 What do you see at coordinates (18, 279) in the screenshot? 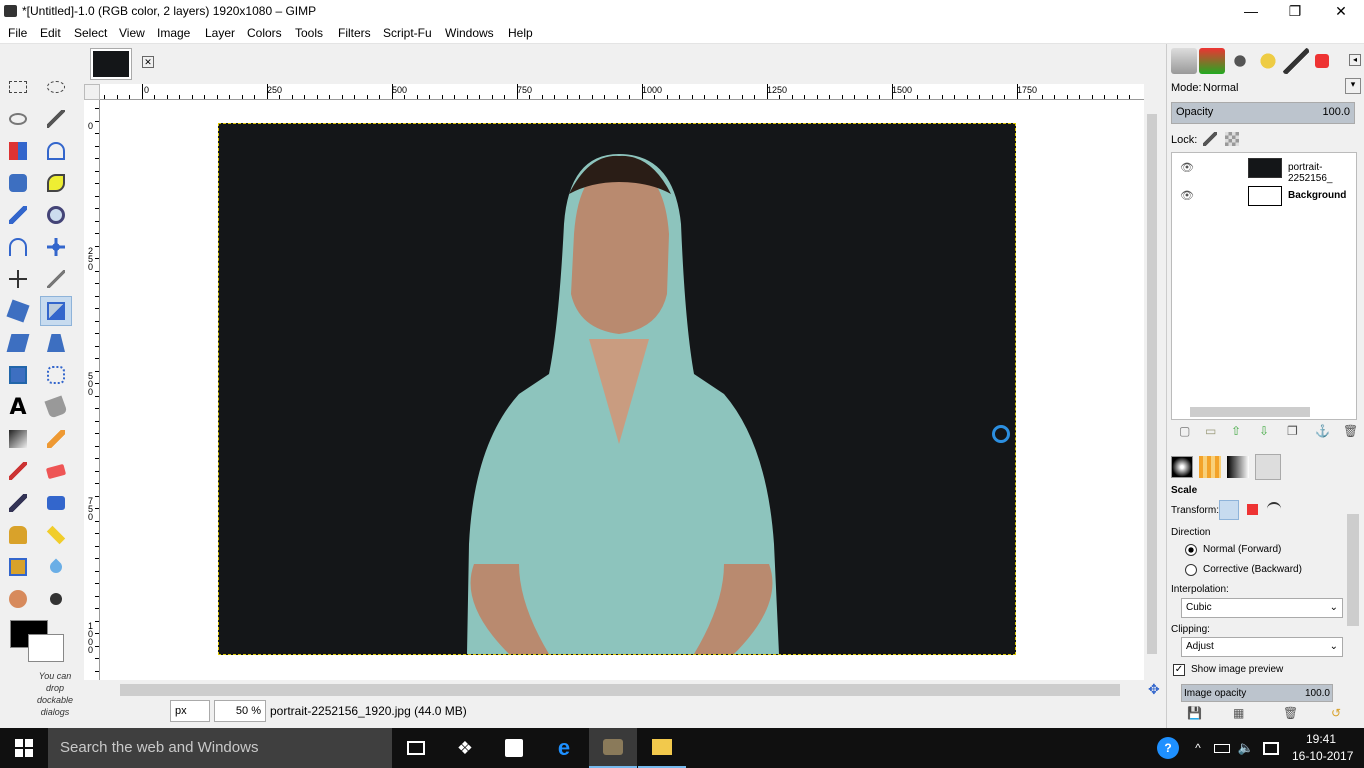
I see `alignment-tool` at bounding box center [18, 279].